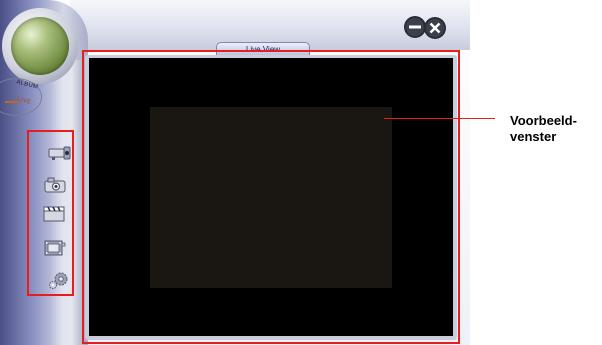 This screenshot has width=602, height=345. Describe the element at coordinates (415, 27) in the screenshot. I see `minimize-icon` at that location.